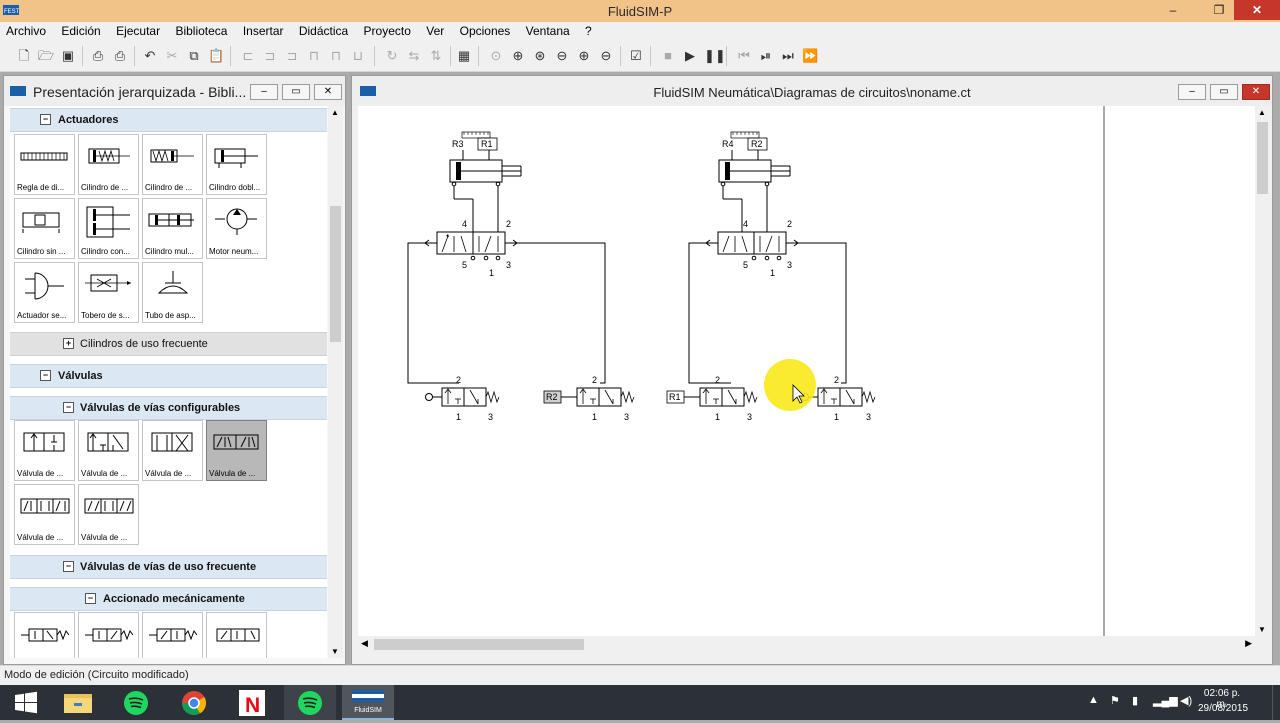 The height and width of the screenshot is (723, 1280). Describe the element at coordinates (1186, 700) in the screenshot. I see `volume-icon: ◀)` at that location.